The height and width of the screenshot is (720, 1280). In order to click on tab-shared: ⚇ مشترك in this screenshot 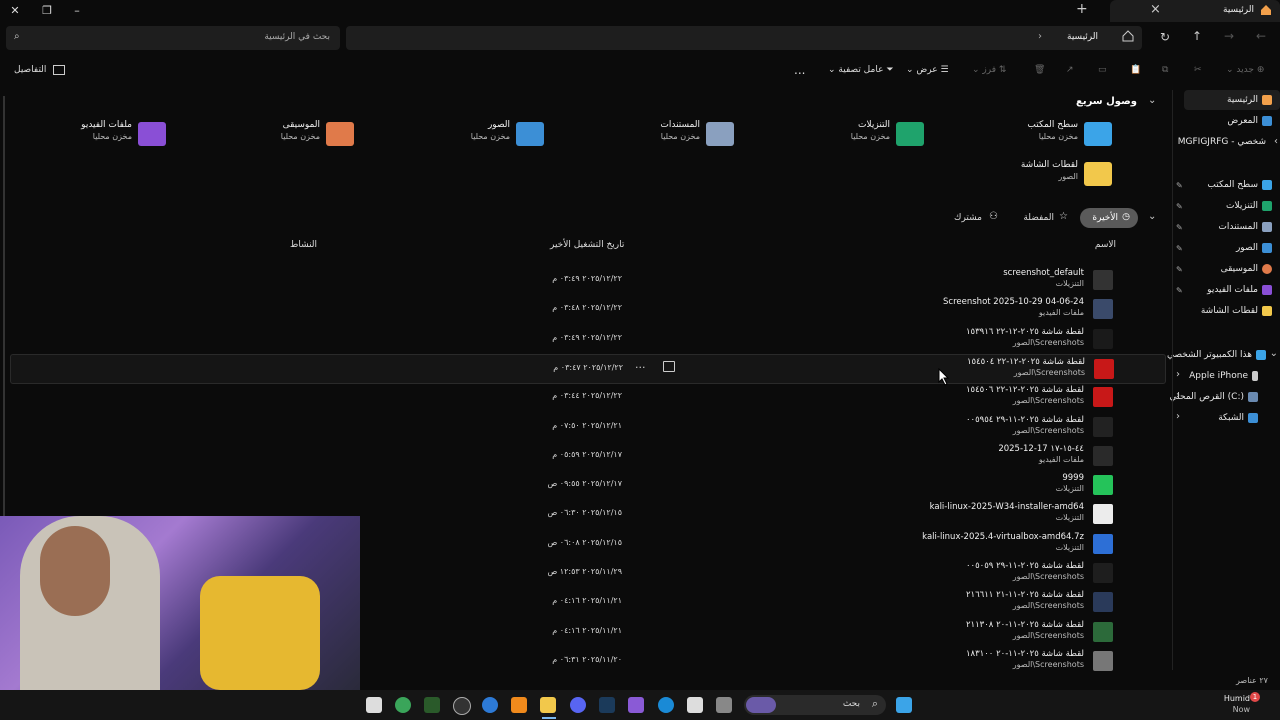, I will do `click(975, 218)`.